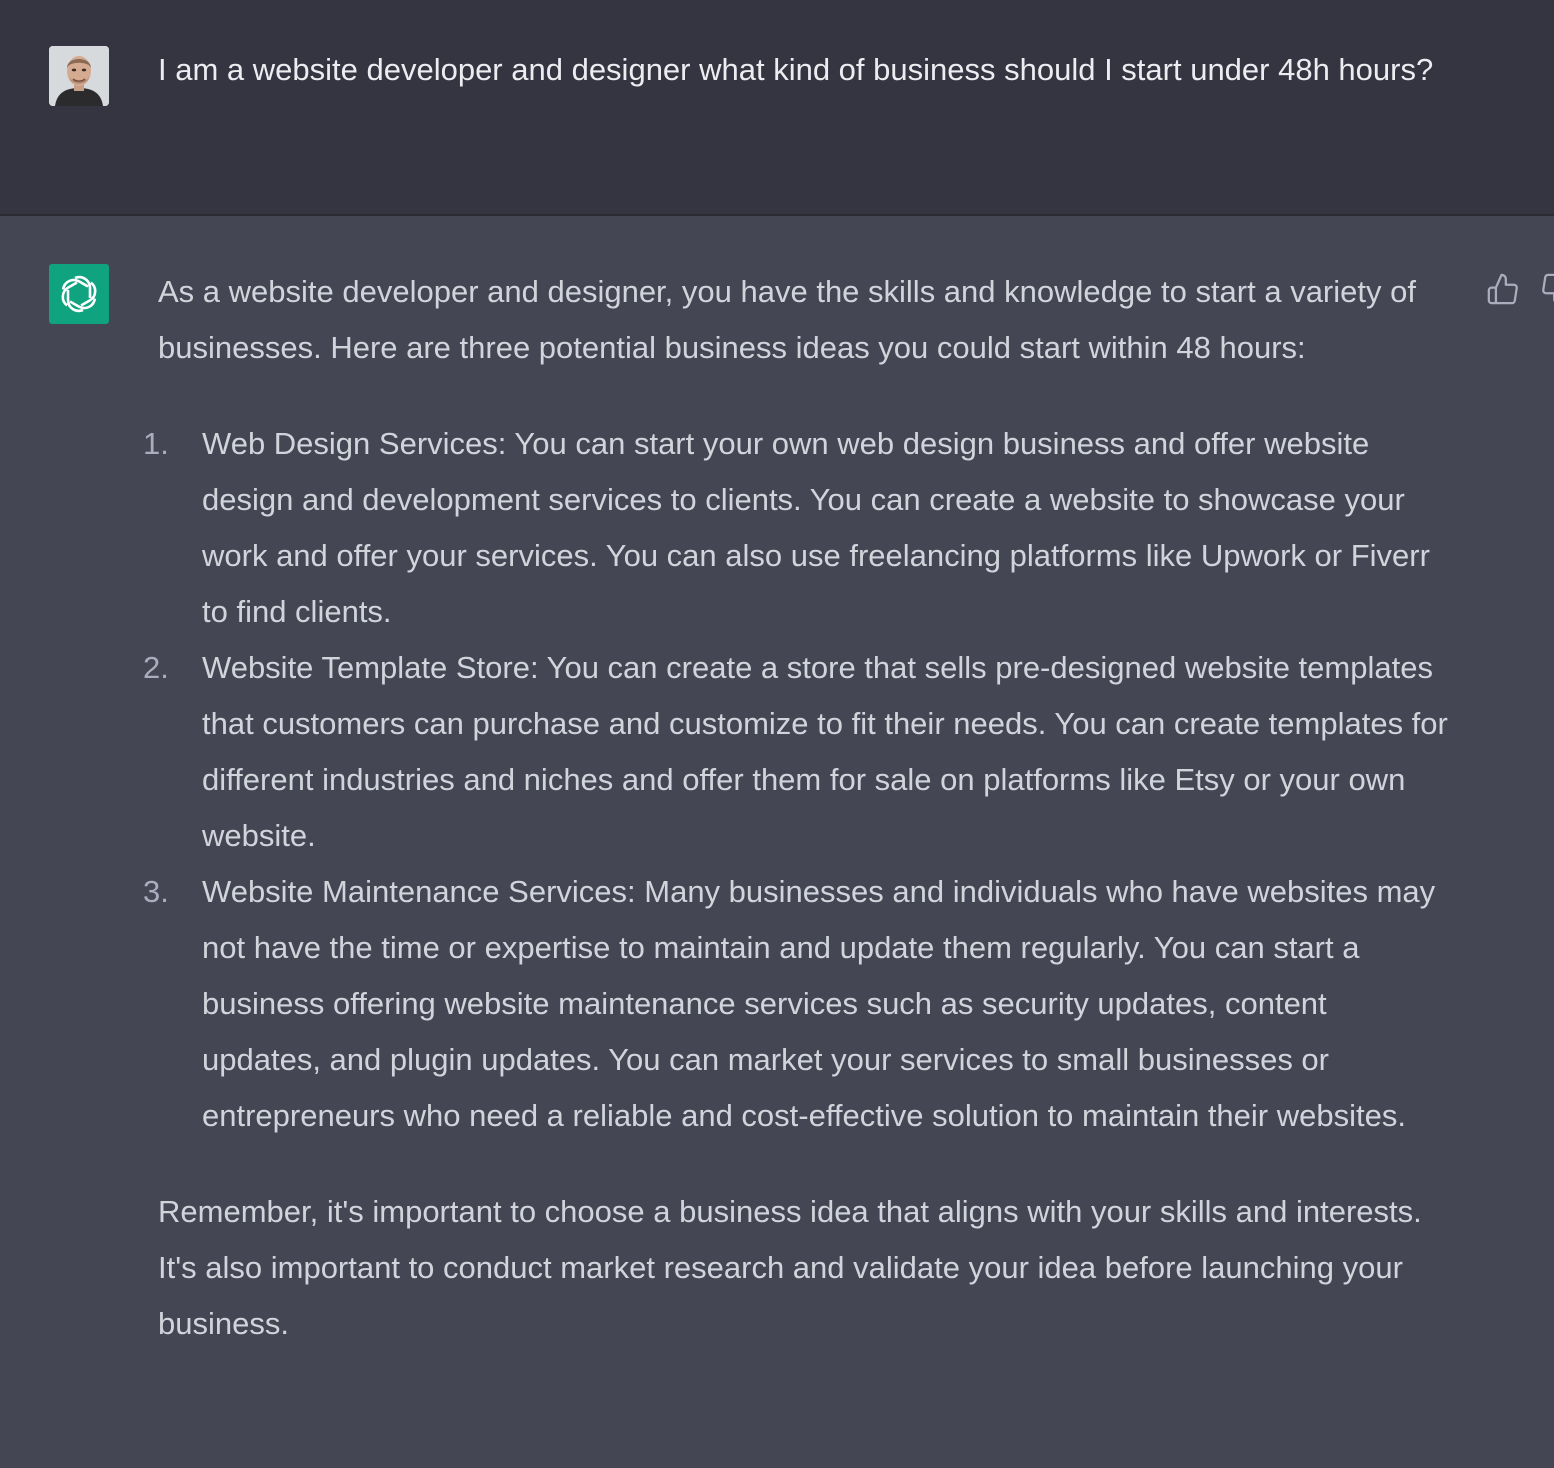 Image resolution: width=1554 pixels, height=1468 pixels. I want to click on openai-logo-icon, so click(79, 294).